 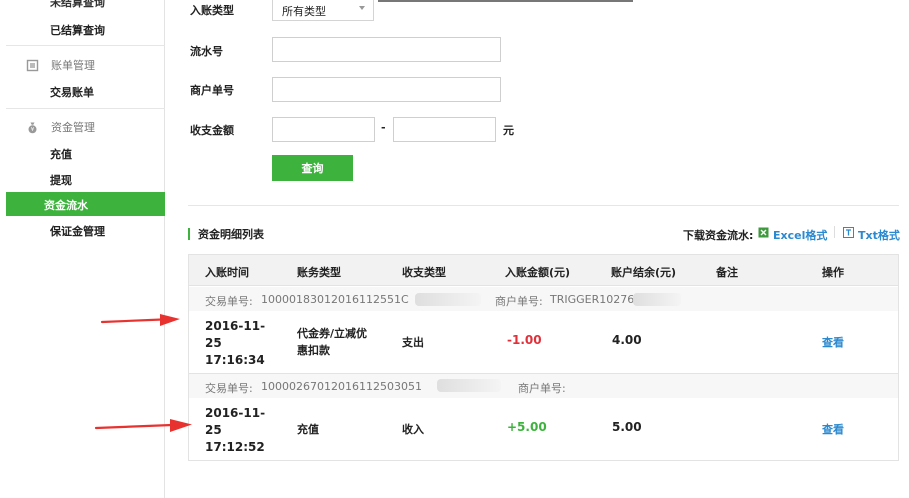 What do you see at coordinates (335, 299) in the screenshot?
I see `trade-no-value: 10000183012016112551C` at bounding box center [335, 299].